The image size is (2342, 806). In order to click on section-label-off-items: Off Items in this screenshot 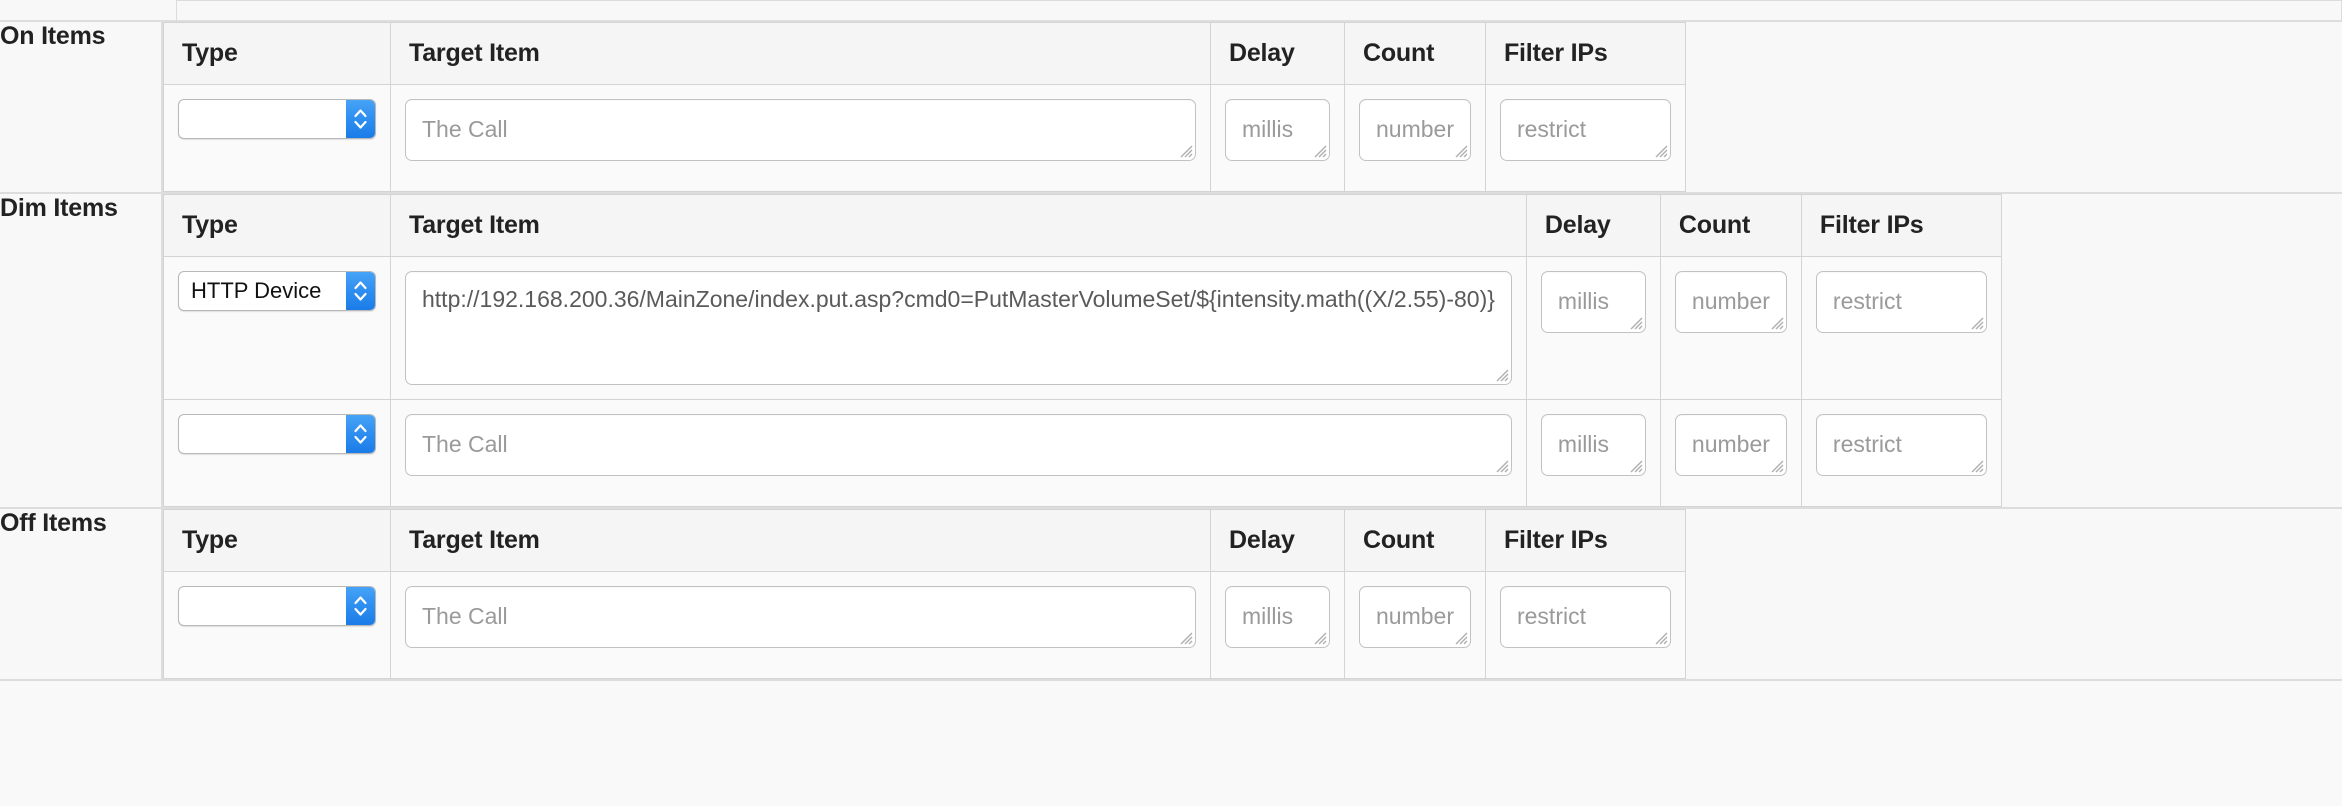, I will do `click(81, 594)`.